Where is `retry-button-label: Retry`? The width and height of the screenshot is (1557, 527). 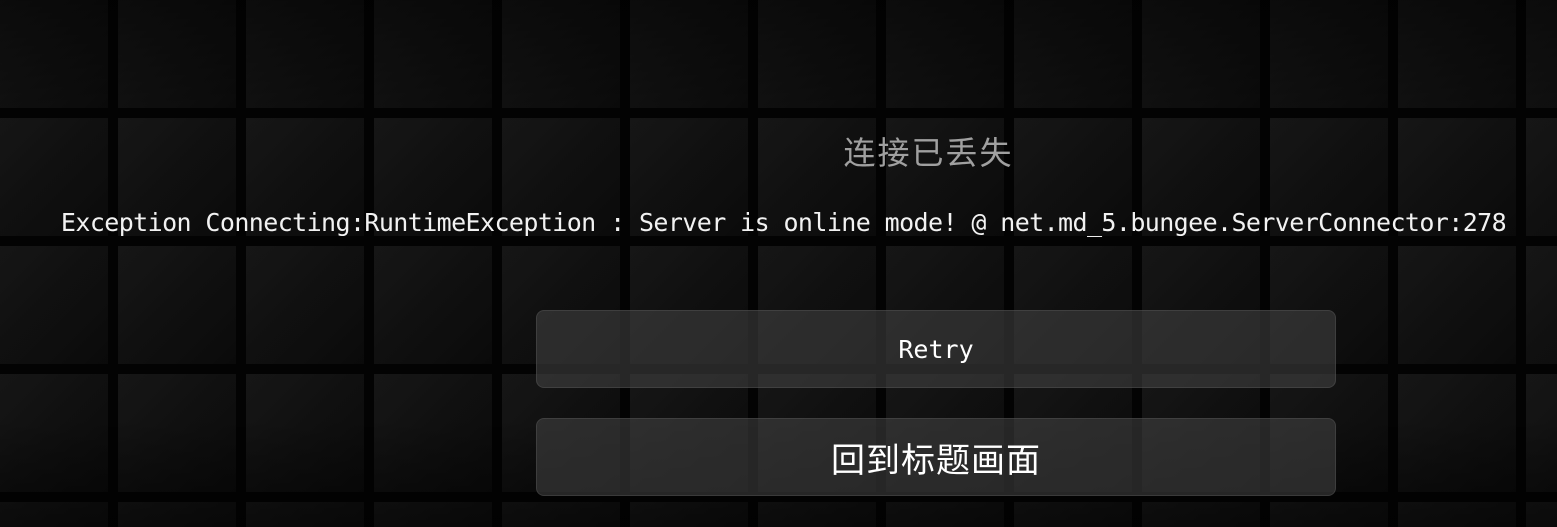
retry-button-label: Retry is located at coordinates (936, 349).